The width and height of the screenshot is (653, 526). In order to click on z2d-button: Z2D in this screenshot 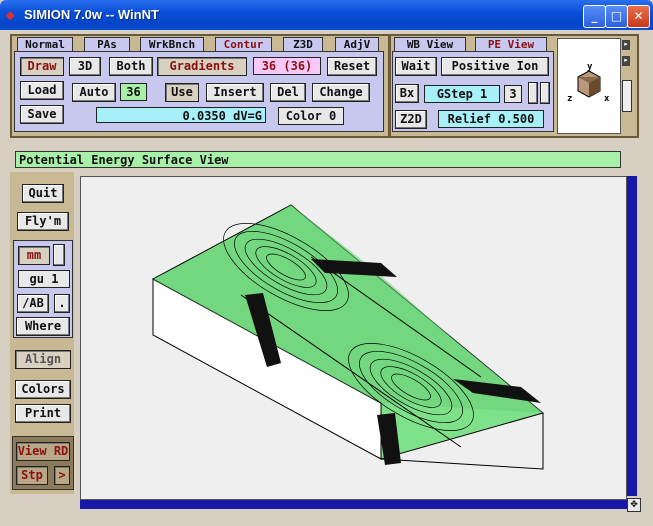, I will do `click(411, 119)`.